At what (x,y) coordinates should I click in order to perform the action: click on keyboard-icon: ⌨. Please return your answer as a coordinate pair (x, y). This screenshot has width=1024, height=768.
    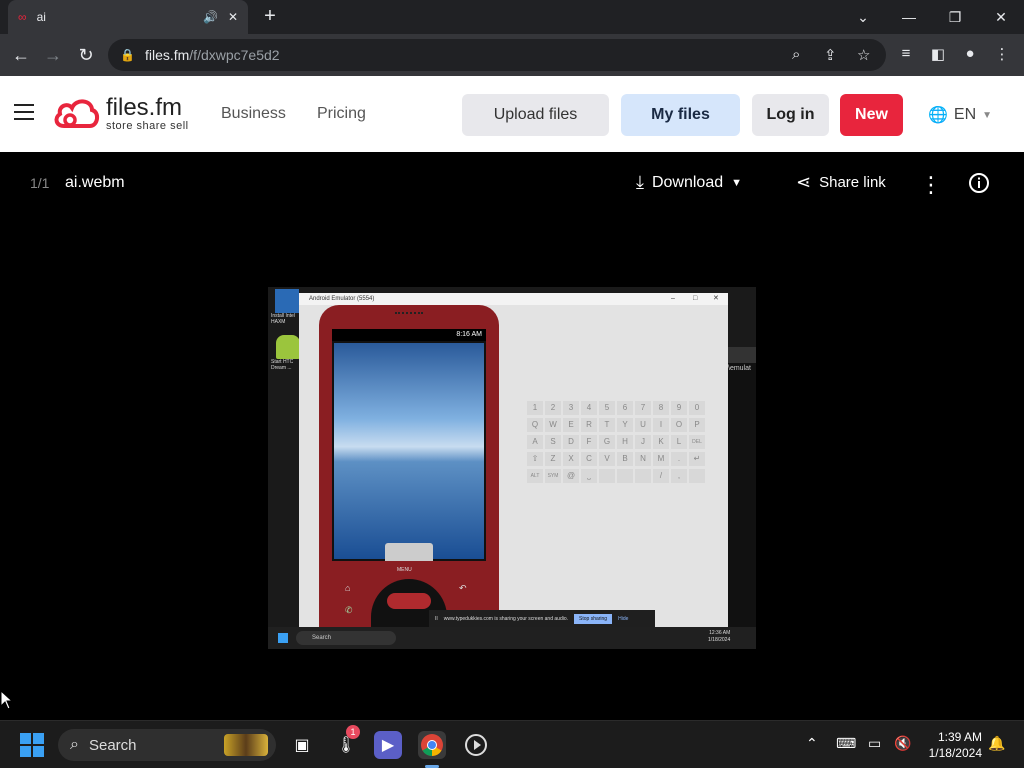
    Looking at the image, I should click on (846, 743).